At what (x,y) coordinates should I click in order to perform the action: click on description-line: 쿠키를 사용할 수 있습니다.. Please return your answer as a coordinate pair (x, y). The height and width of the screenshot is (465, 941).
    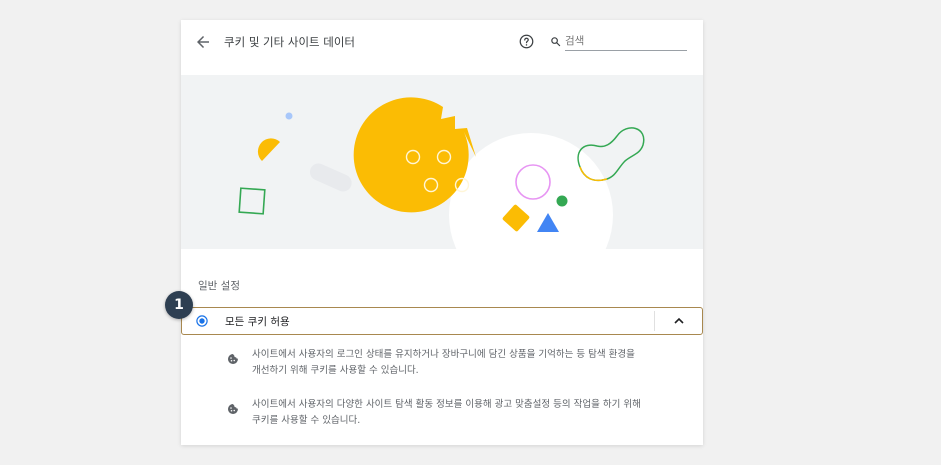
    Looking at the image, I should click on (306, 420).